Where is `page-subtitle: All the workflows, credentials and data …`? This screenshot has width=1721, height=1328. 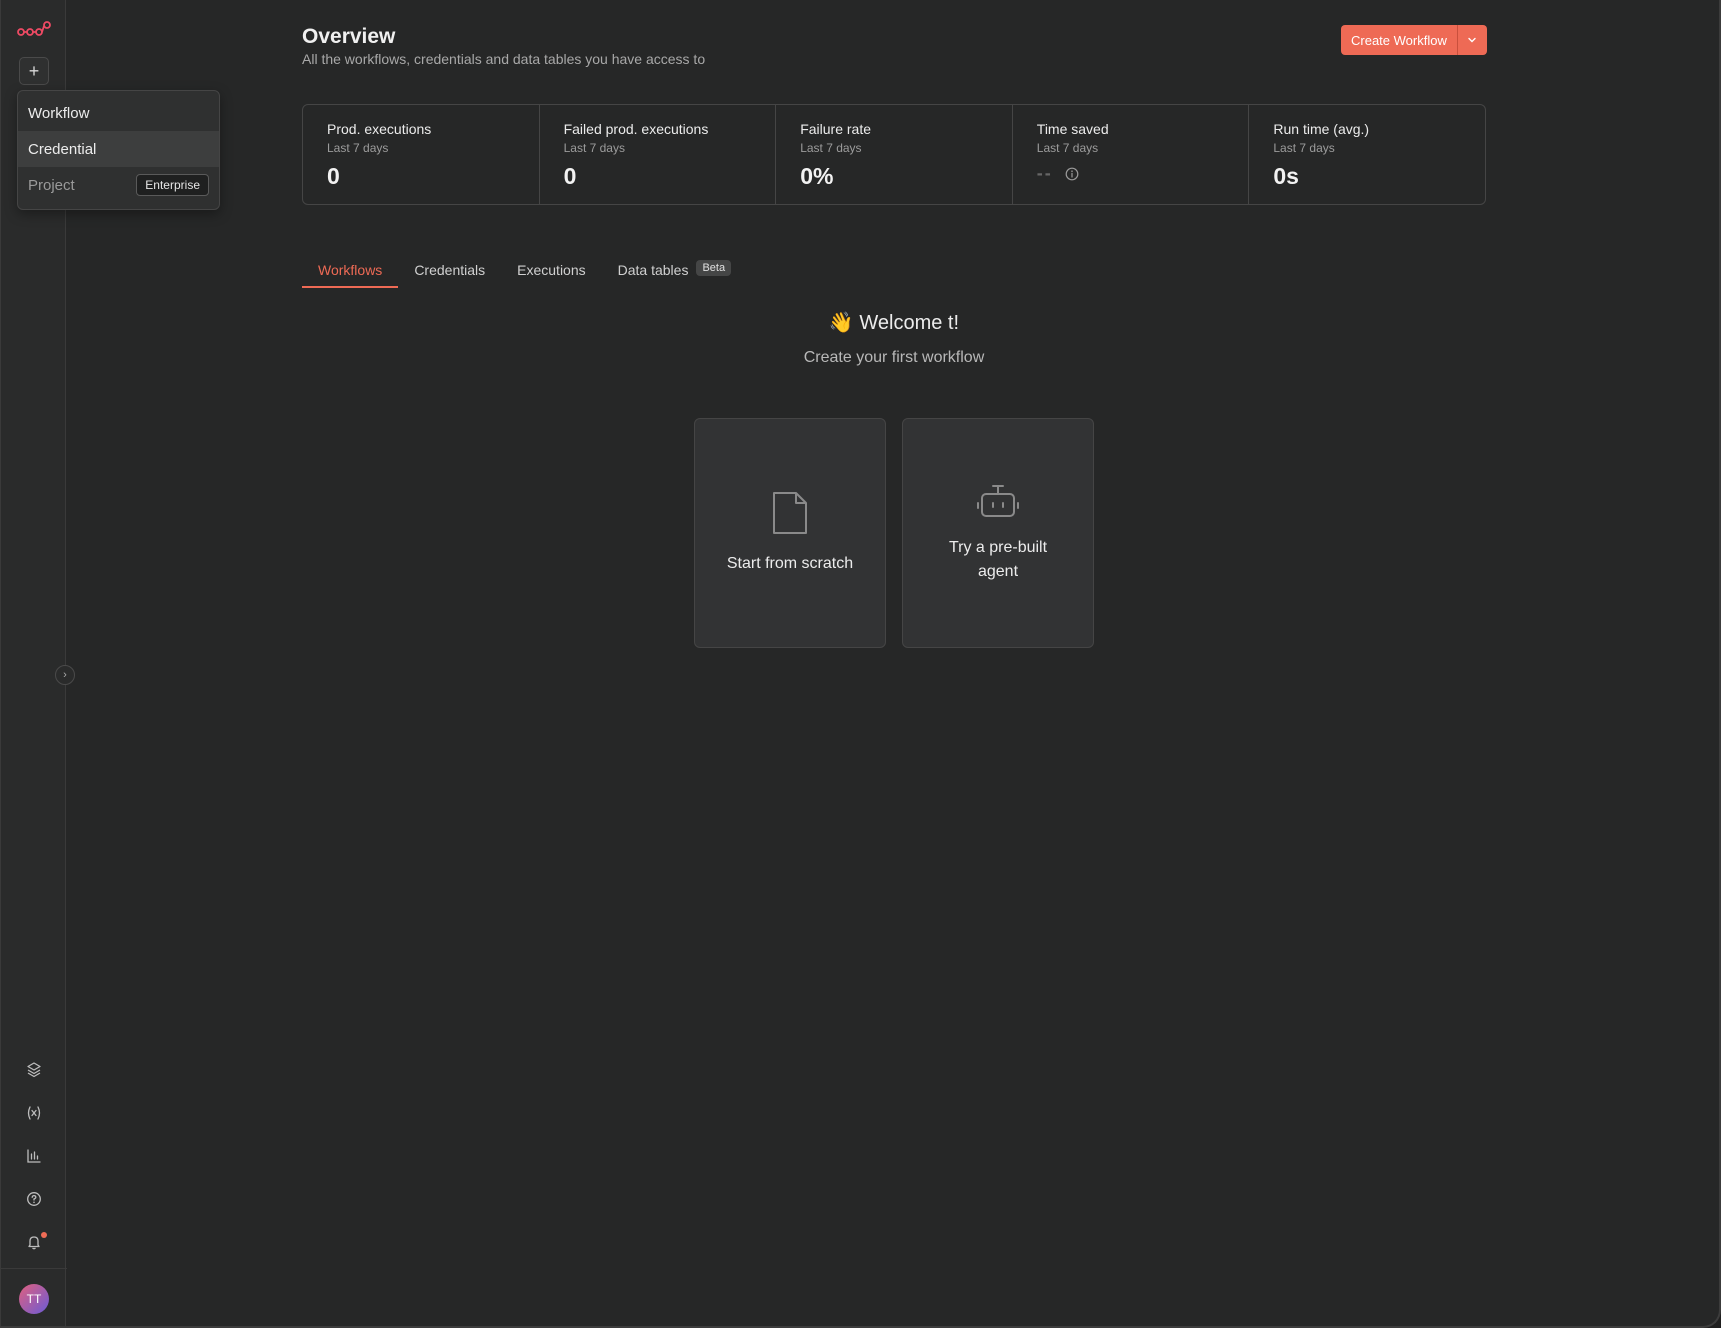
page-subtitle: All the workflows, credentials and data … is located at coordinates (504, 59).